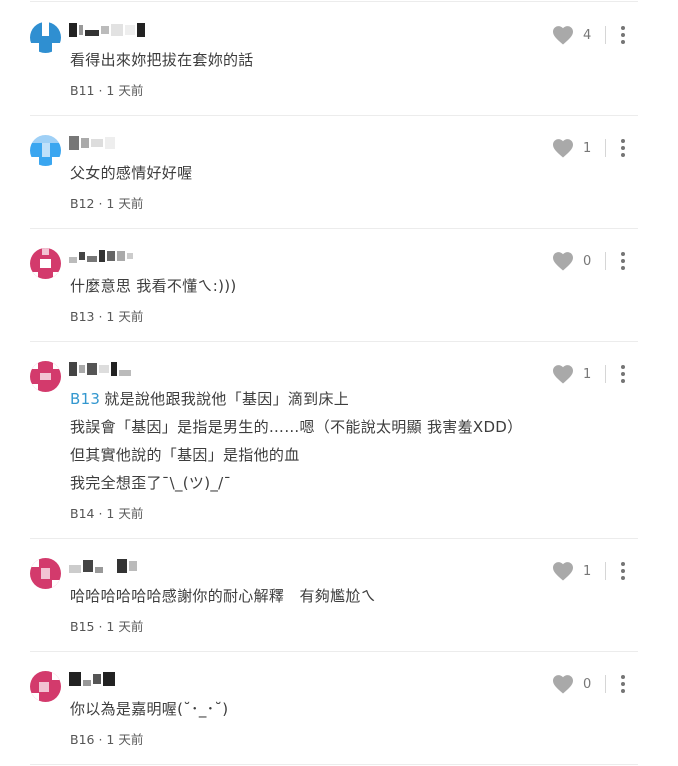 The height and width of the screenshot is (766, 678). I want to click on comment-actions: 4, so click(589, 35).